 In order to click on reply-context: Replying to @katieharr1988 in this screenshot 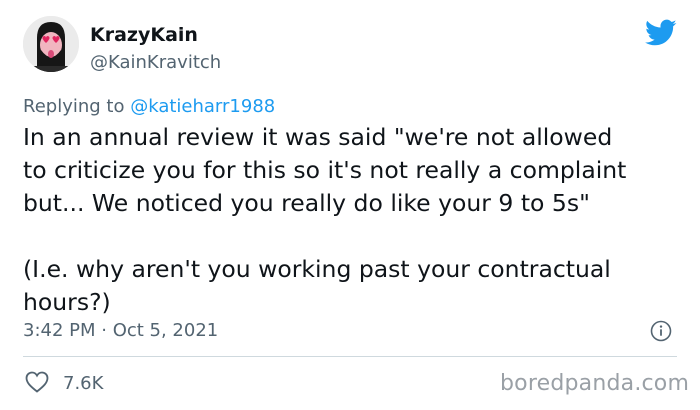, I will do `click(149, 106)`.